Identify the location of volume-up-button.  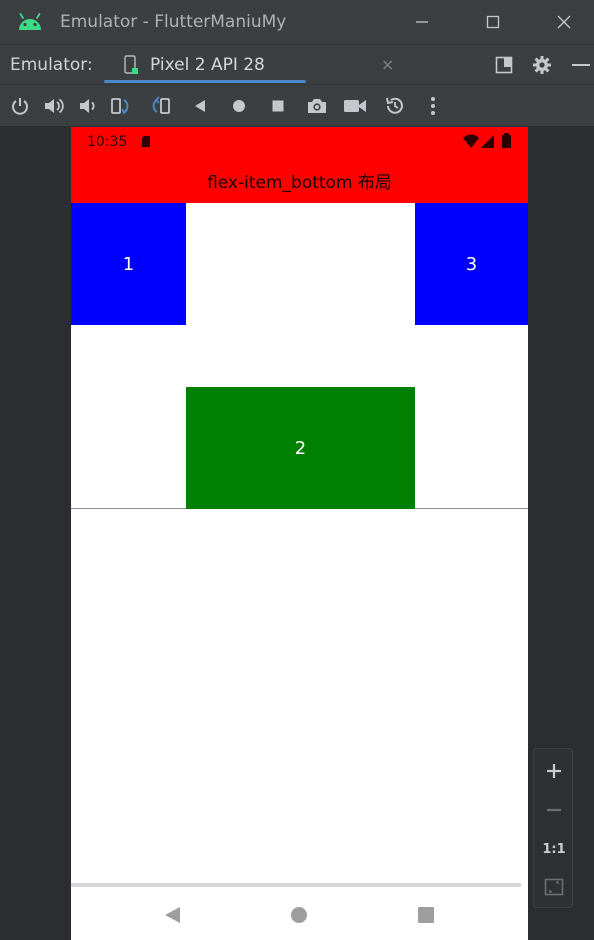
(54, 106).